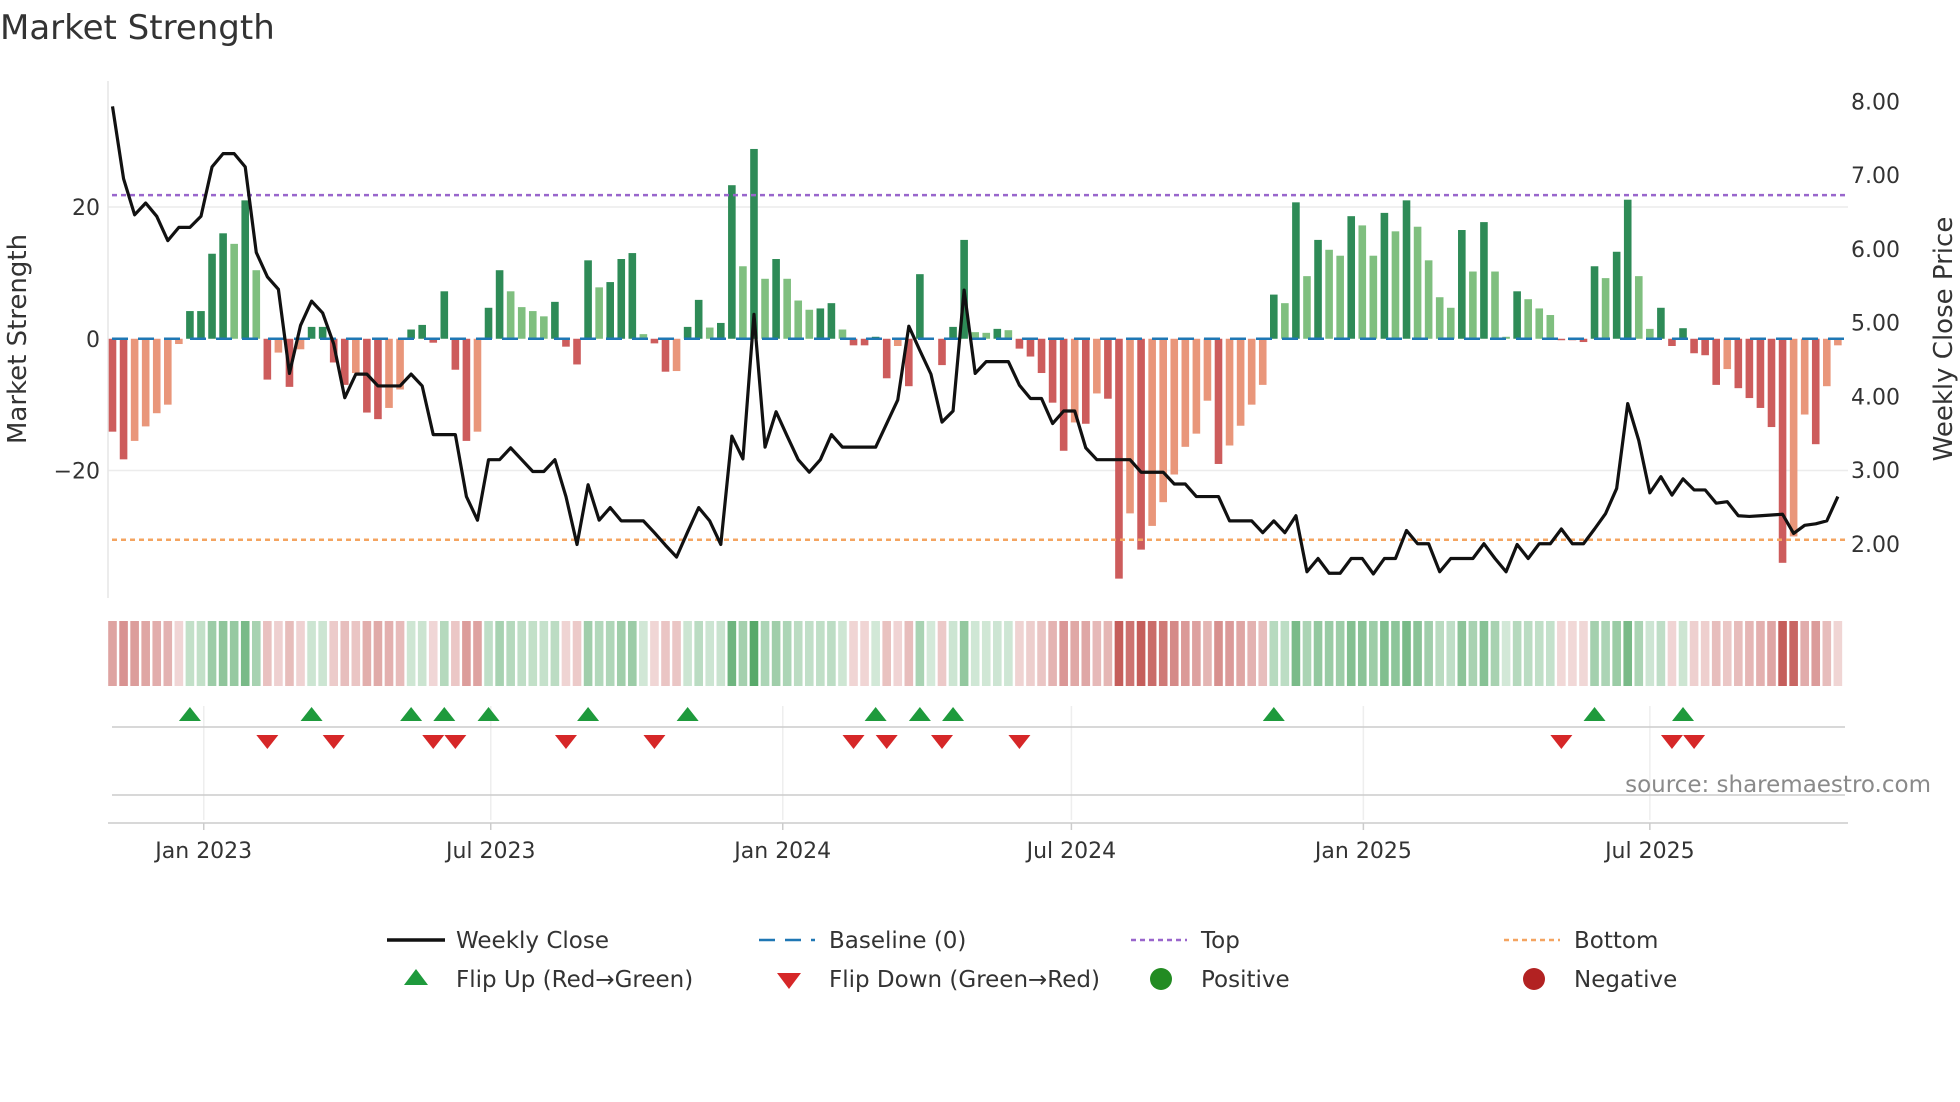  What do you see at coordinates (1778, 785) in the screenshot?
I see `source-credit: source: sharemaestro.com` at bounding box center [1778, 785].